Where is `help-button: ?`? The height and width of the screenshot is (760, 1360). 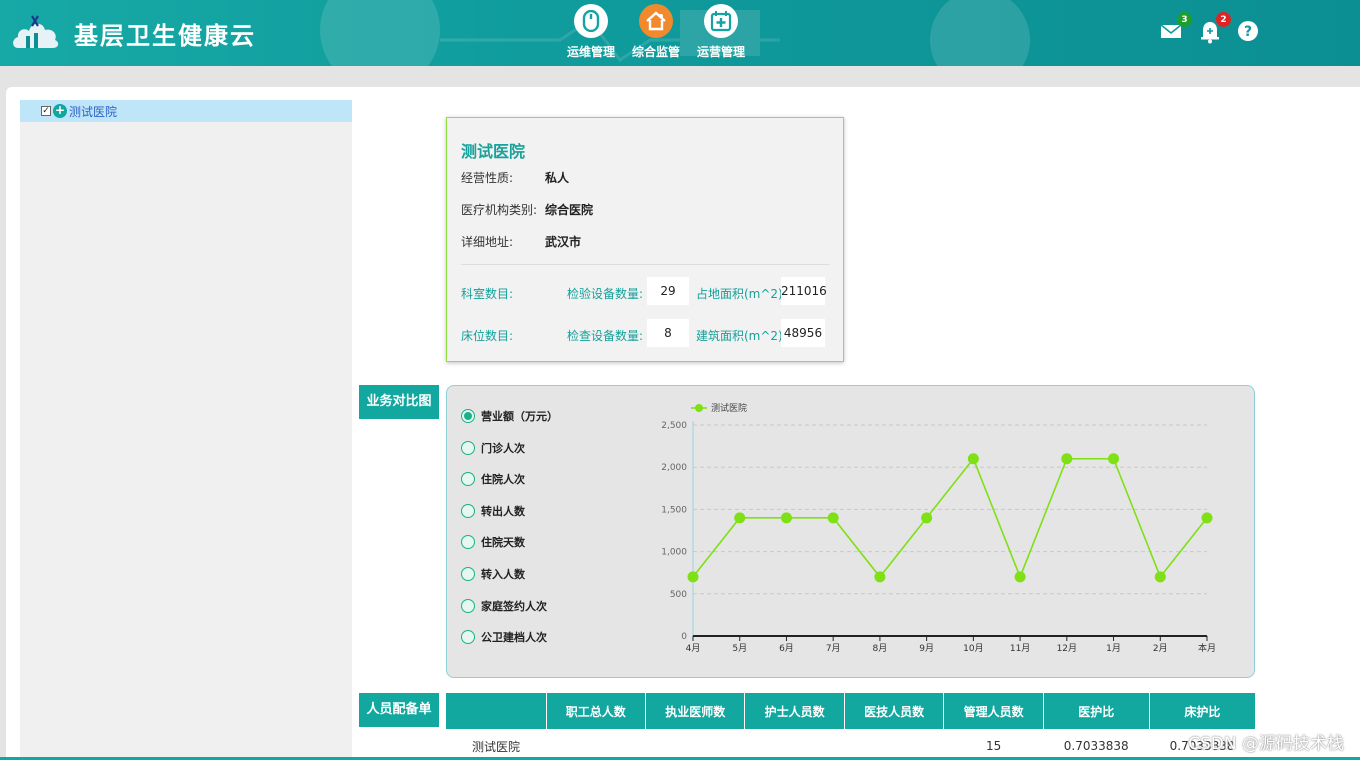
help-button: ? is located at coordinates (1249, 32).